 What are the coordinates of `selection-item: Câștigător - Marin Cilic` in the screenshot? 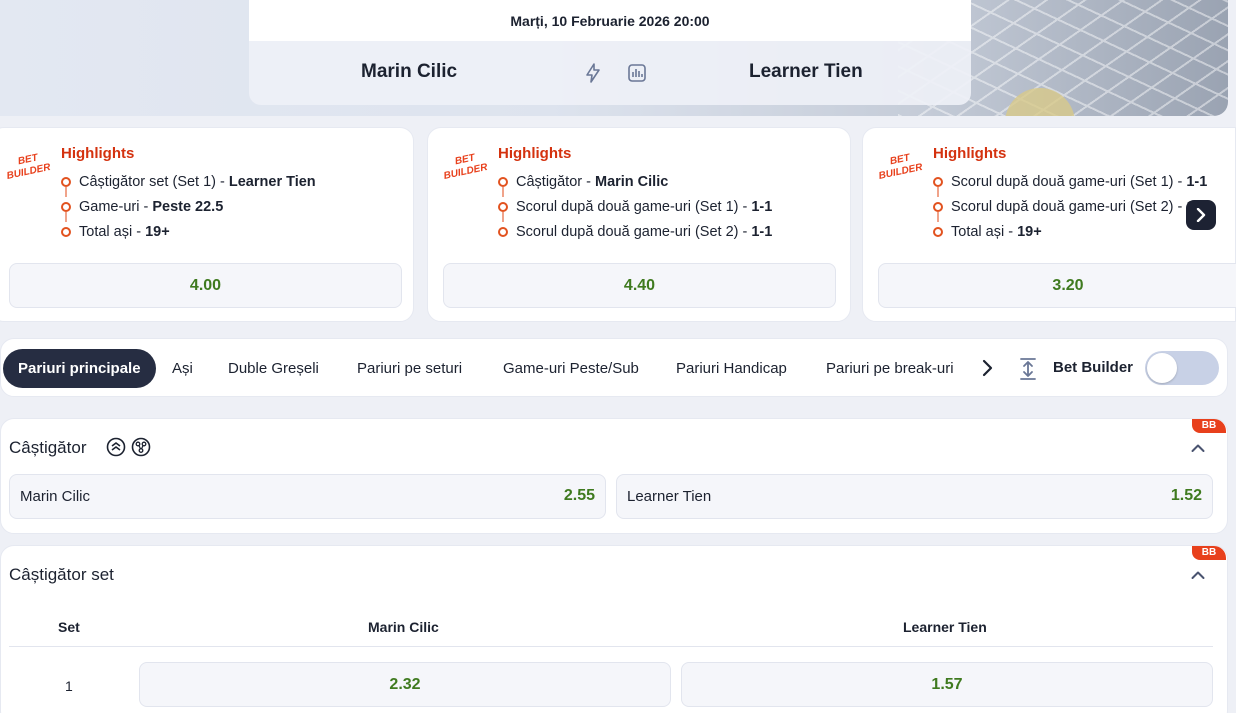 It's located at (635, 184).